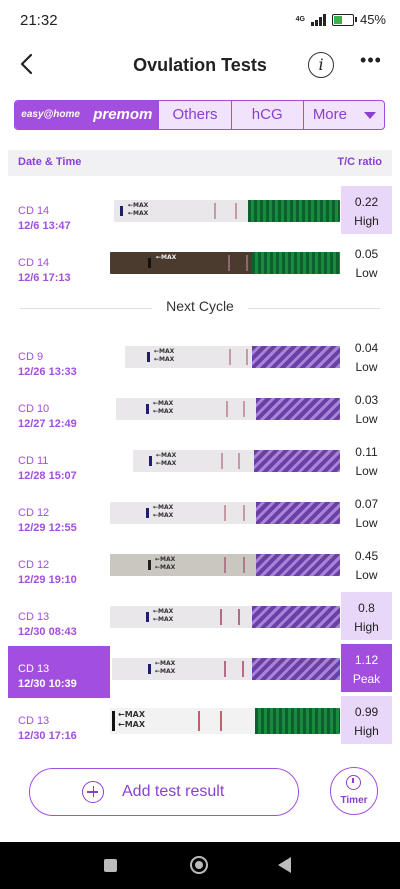  I want to click on ratio-cell: 0.8 High, so click(366, 616).